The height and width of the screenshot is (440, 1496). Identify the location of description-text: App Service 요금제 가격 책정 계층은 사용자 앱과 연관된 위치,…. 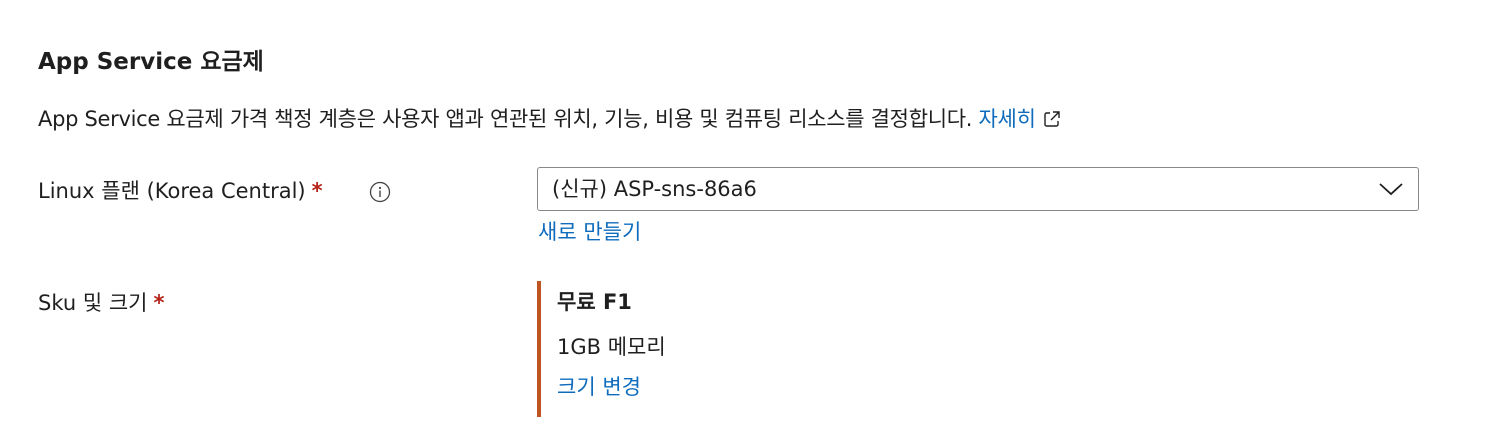
(505, 119).